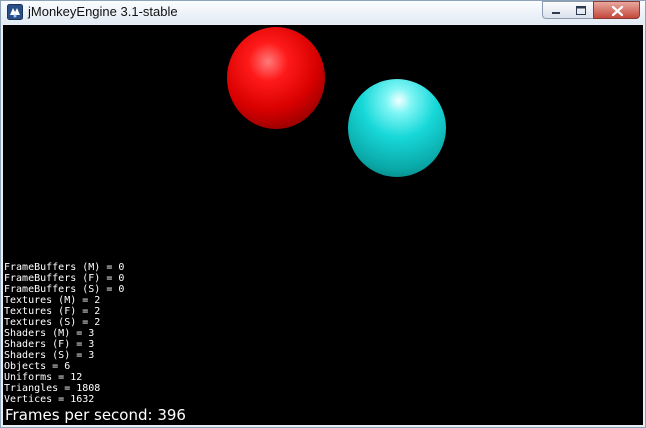 The image size is (646, 428). Describe the element at coordinates (323, 12) in the screenshot. I see `title-bar: jMonkeyEngine 3.1-stable` at that location.